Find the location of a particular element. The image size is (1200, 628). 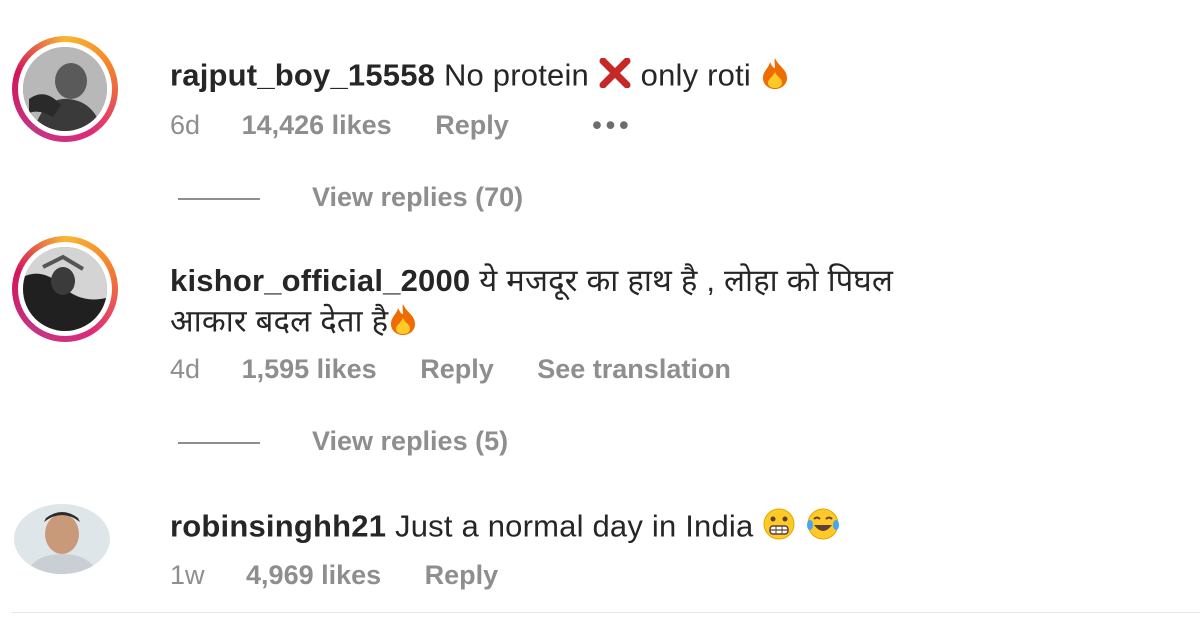

view-replies-button: View replies (5) is located at coordinates (343, 441).